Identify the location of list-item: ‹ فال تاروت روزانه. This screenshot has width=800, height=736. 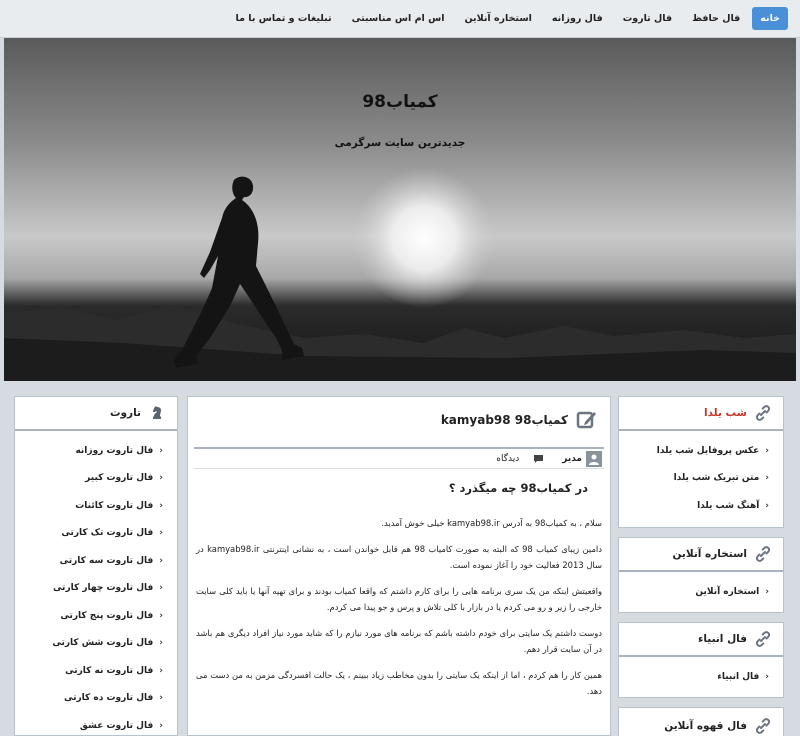
(94, 451).